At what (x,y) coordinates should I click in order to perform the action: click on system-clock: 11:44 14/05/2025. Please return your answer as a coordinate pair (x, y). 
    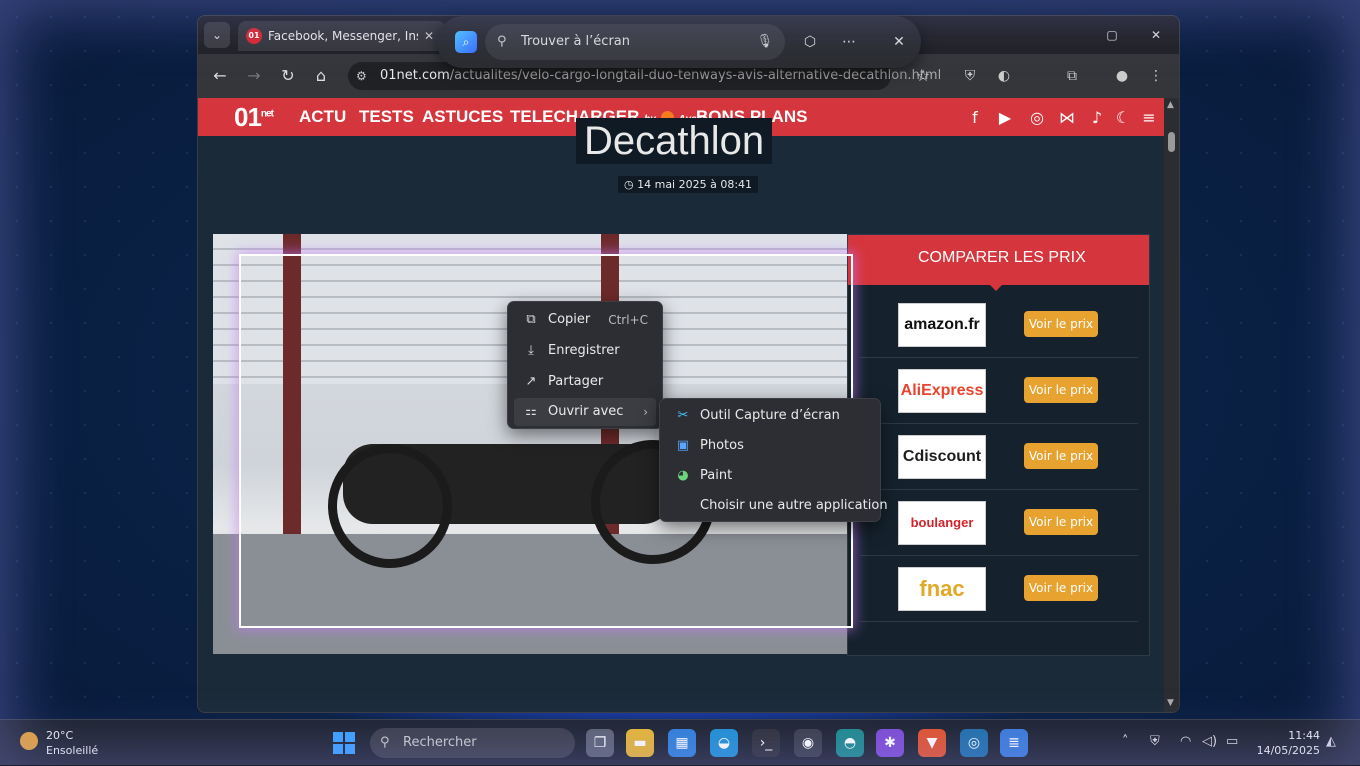
    Looking at the image, I should click on (1288, 743).